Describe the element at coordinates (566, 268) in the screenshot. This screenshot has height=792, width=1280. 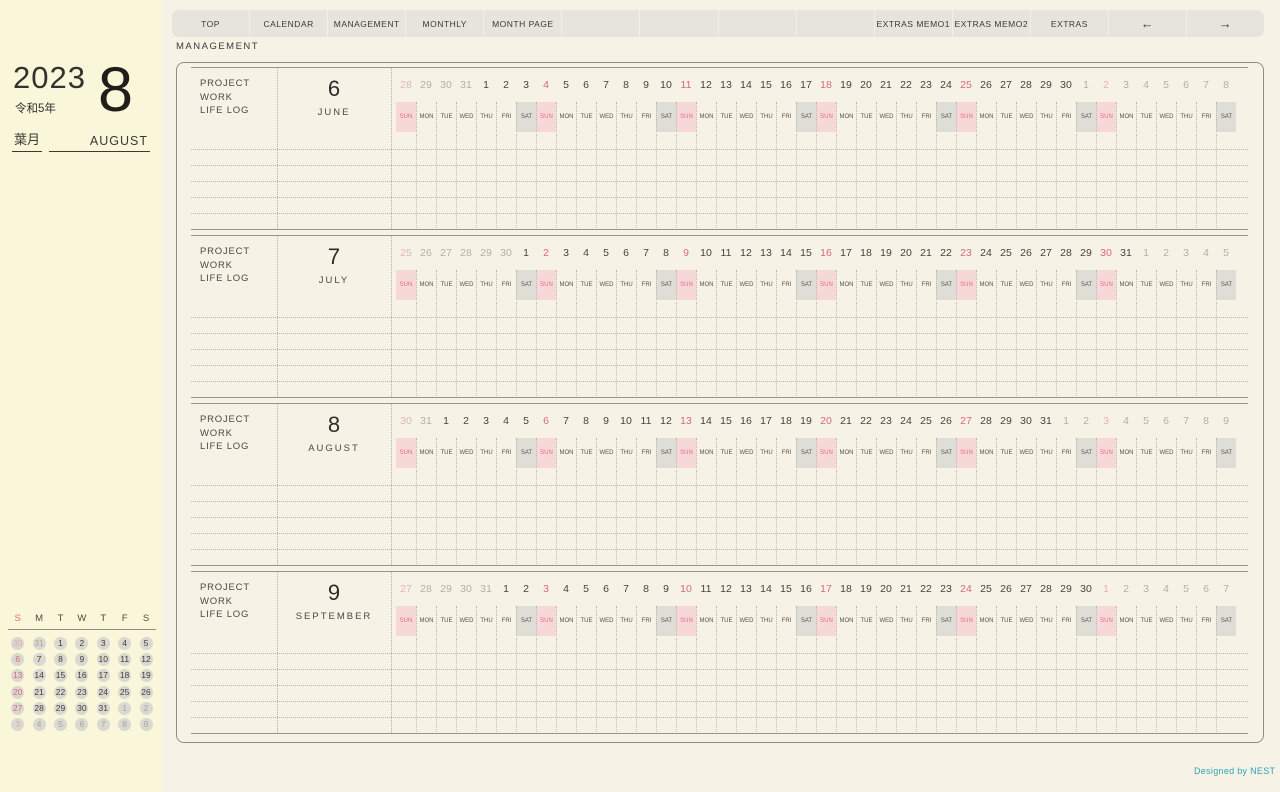
I see `date-column: 3 MON` at that location.